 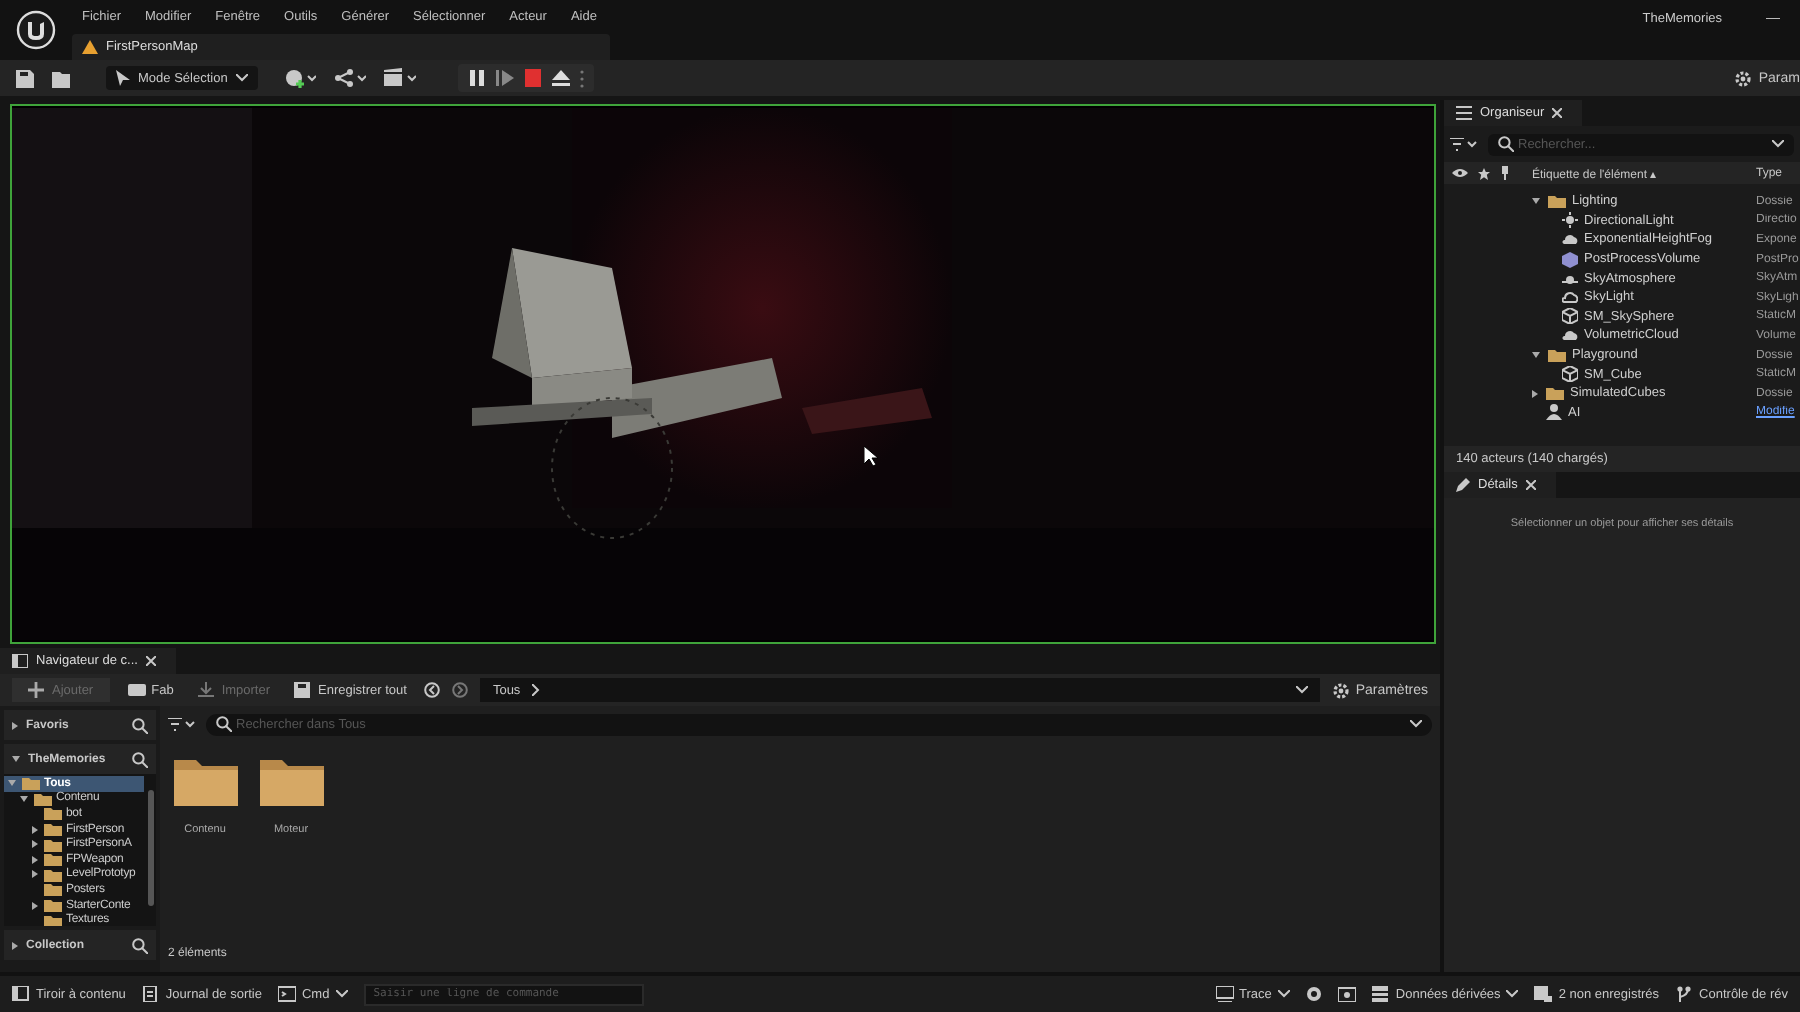 What do you see at coordinates (1460, 173) in the screenshot?
I see `eye-icon` at bounding box center [1460, 173].